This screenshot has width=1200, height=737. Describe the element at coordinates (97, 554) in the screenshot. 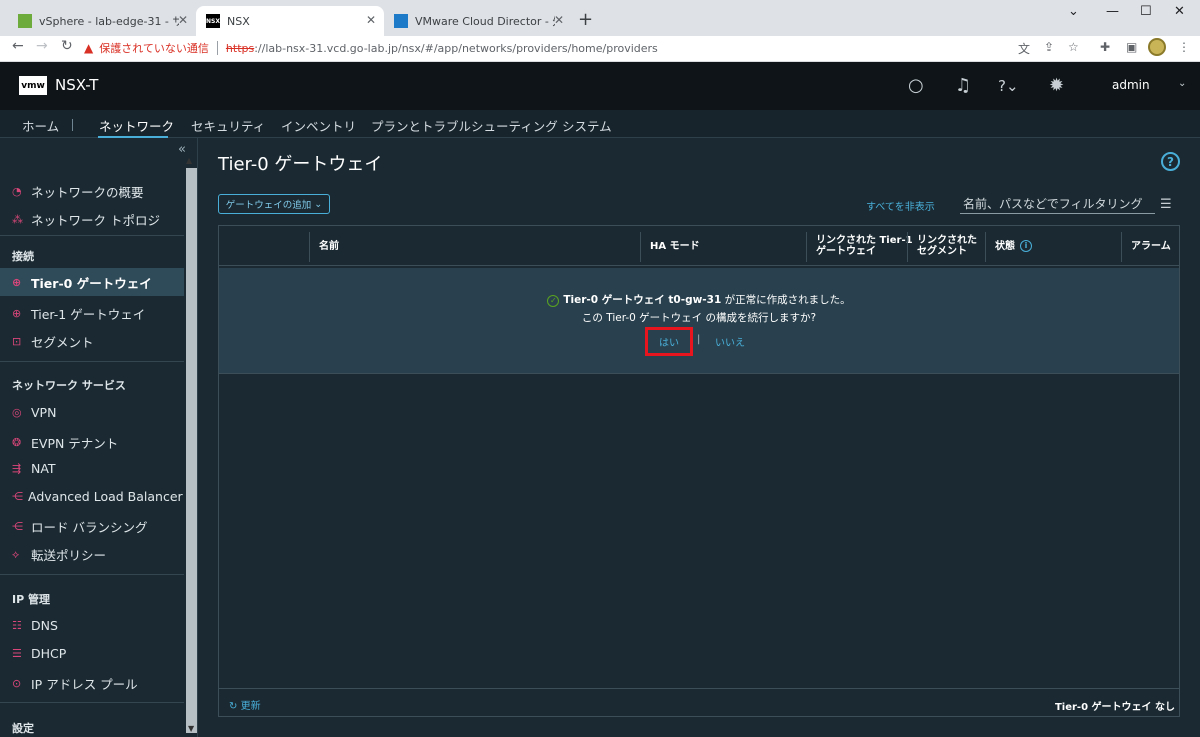

I see `sidebar-item-forwarding-policy: ⟡ 転送ポリシー` at that location.